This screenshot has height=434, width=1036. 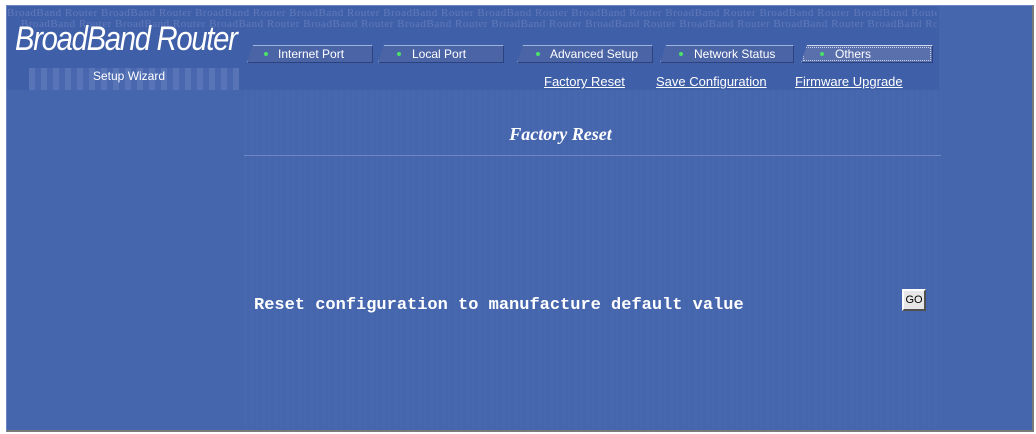 I want to click on tab-label: Advanced Setup, so click(x=594, y=54).